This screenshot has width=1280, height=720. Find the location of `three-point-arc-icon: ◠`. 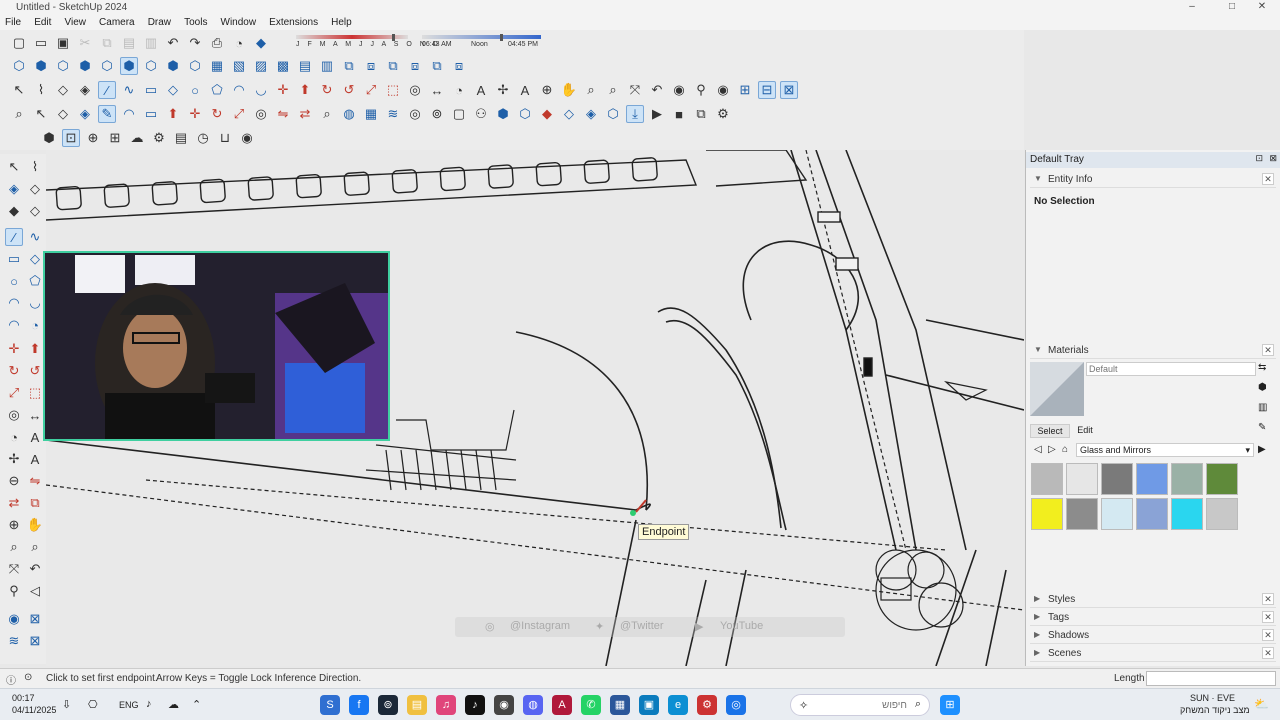

three-point-arc-icon: ◠ is located at coordinates (14, 325).